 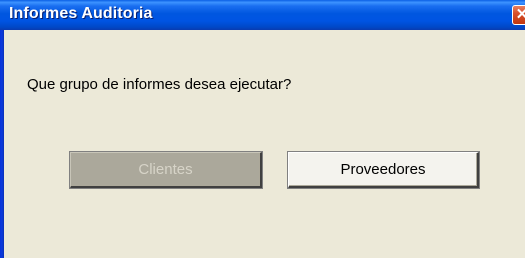 I want to click on clientes-button: Clientes, so click(x=166, y=170).